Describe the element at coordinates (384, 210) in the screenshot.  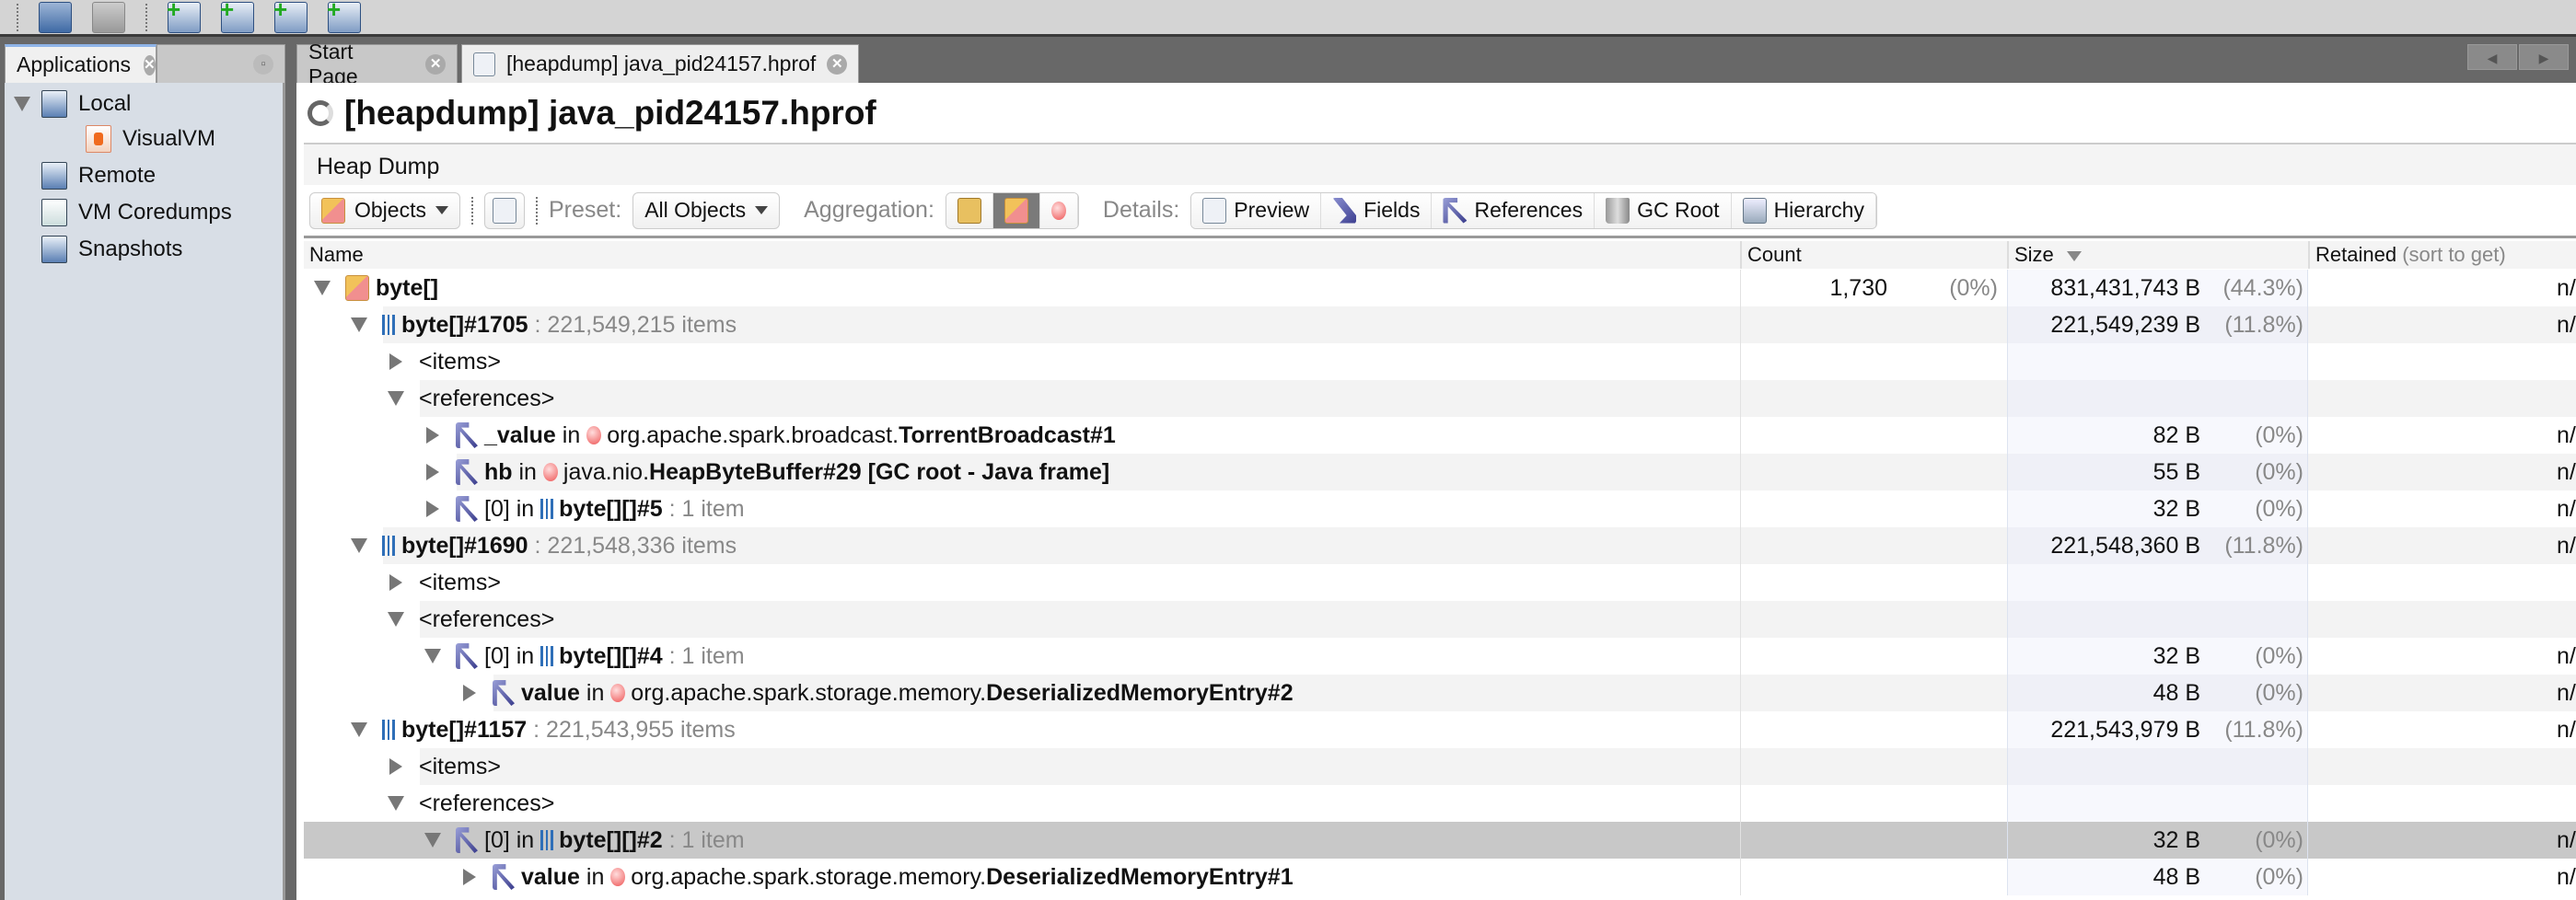
I see `view-dropdown: Objects` at that location.